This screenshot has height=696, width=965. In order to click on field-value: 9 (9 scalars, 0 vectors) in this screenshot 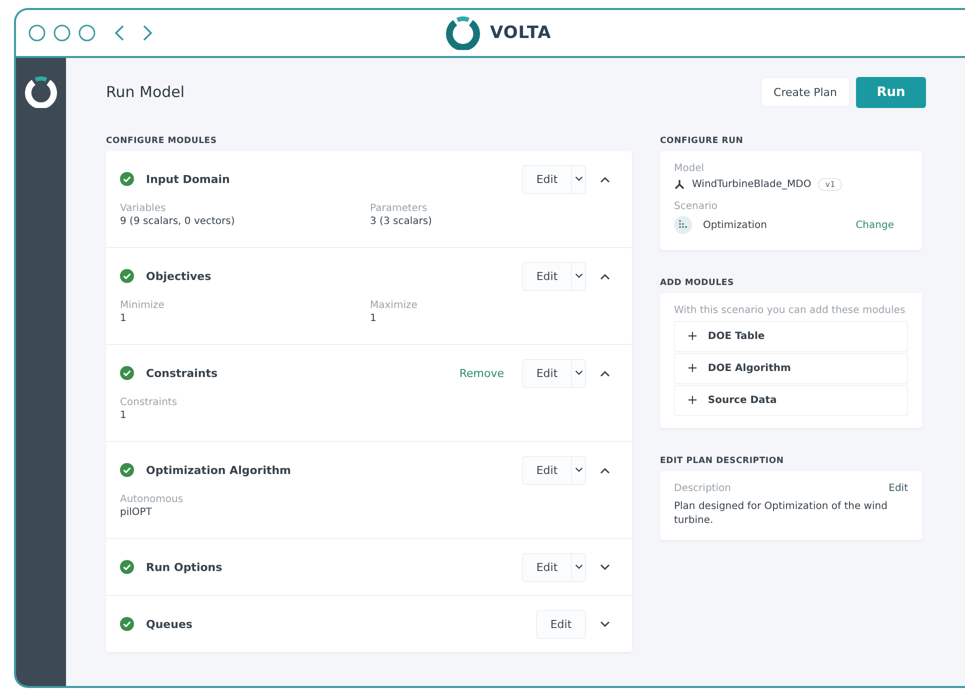, I will do `click(178, 221)`.